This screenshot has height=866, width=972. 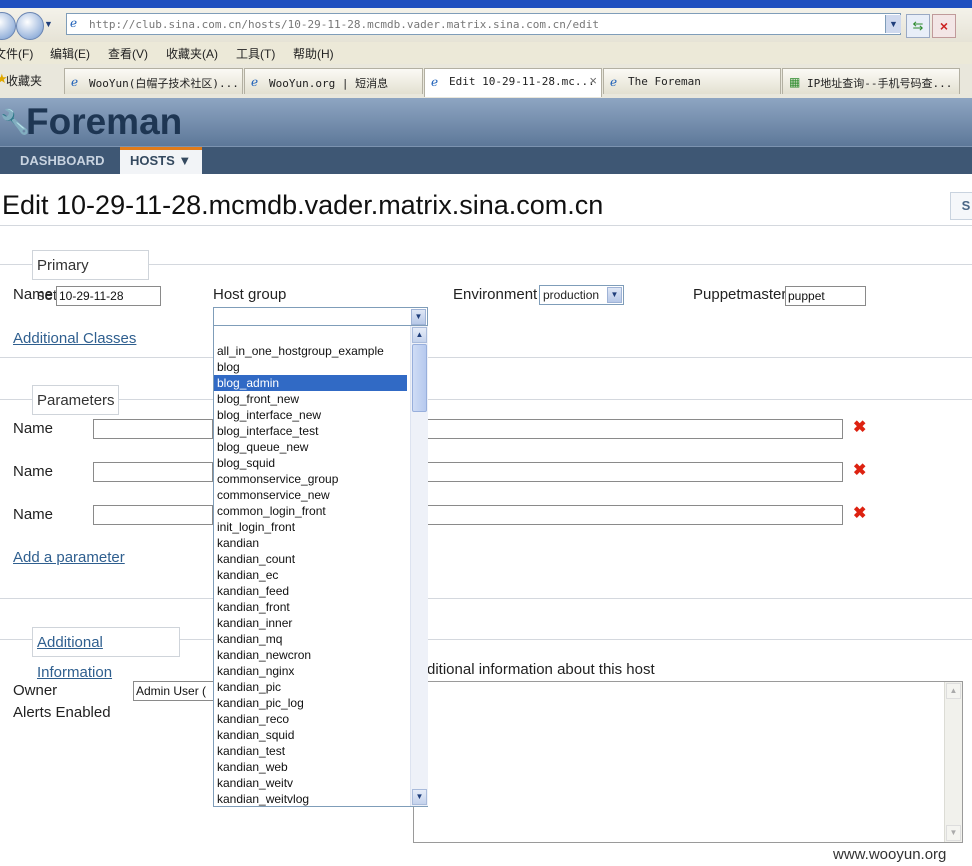 What do you see at coordinates (944, 26) in the screenshot?
I see `stop-button: ×` at bounding box center [944, 26].